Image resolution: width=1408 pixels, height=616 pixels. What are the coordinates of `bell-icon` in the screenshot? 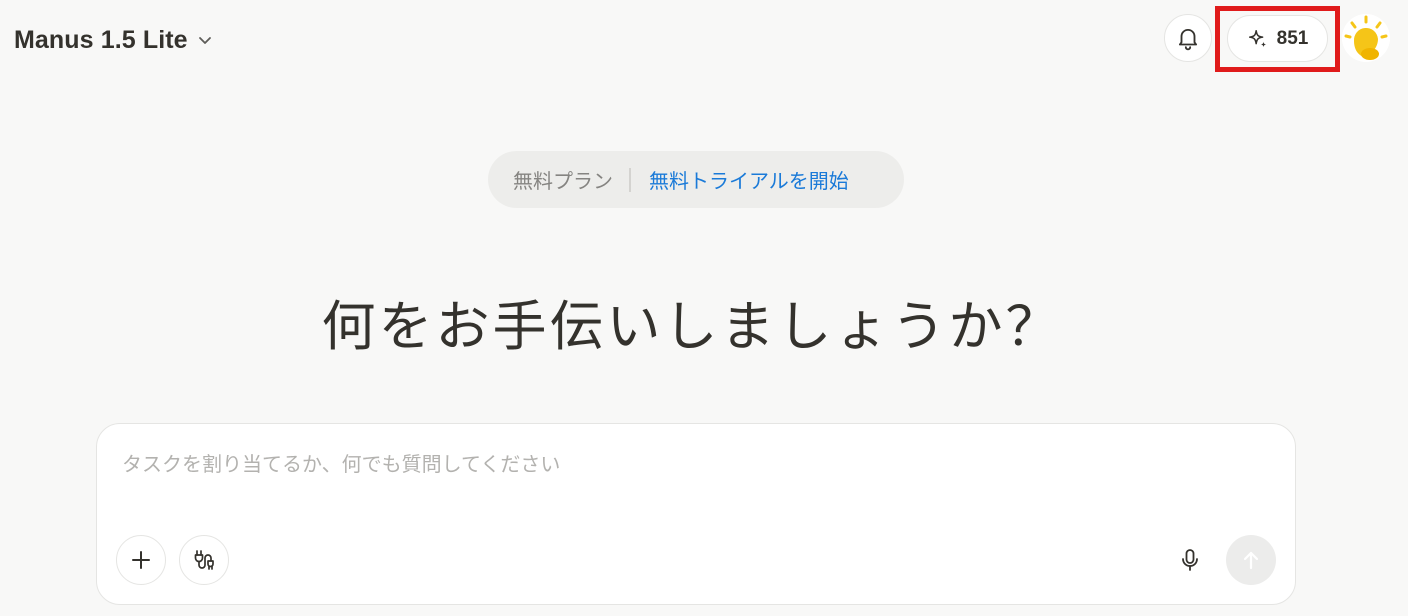 It's located at (1188, 38).